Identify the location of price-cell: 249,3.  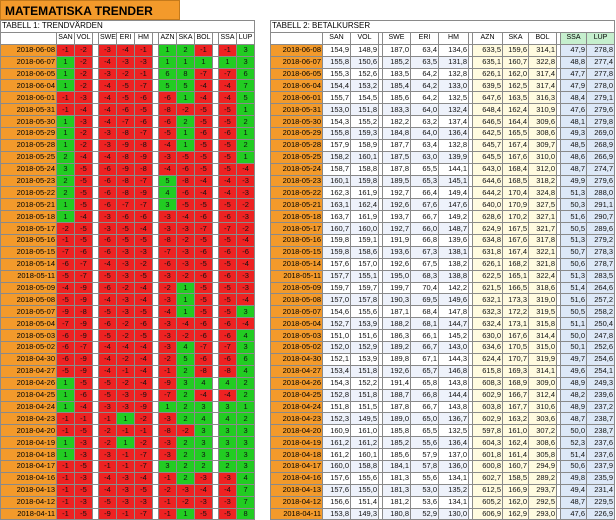
(600, 383).